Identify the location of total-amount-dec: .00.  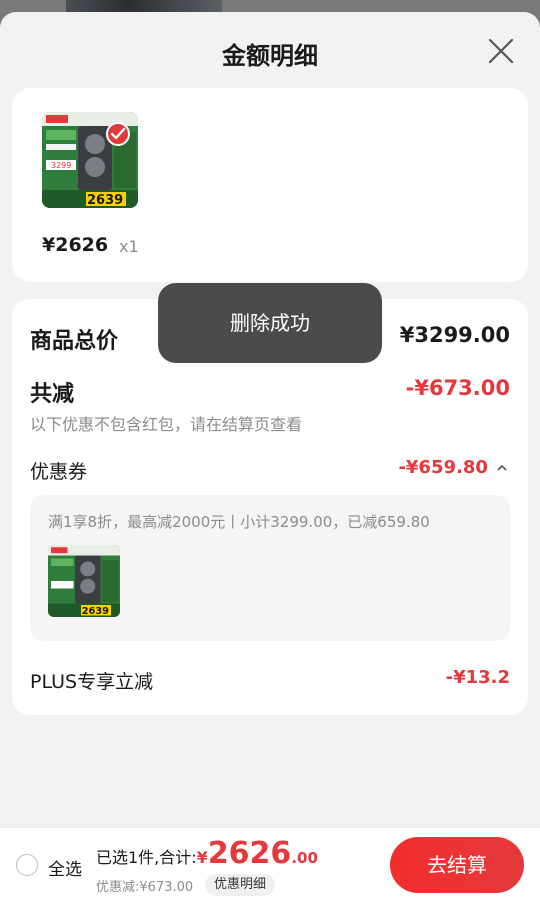
(304, 858).